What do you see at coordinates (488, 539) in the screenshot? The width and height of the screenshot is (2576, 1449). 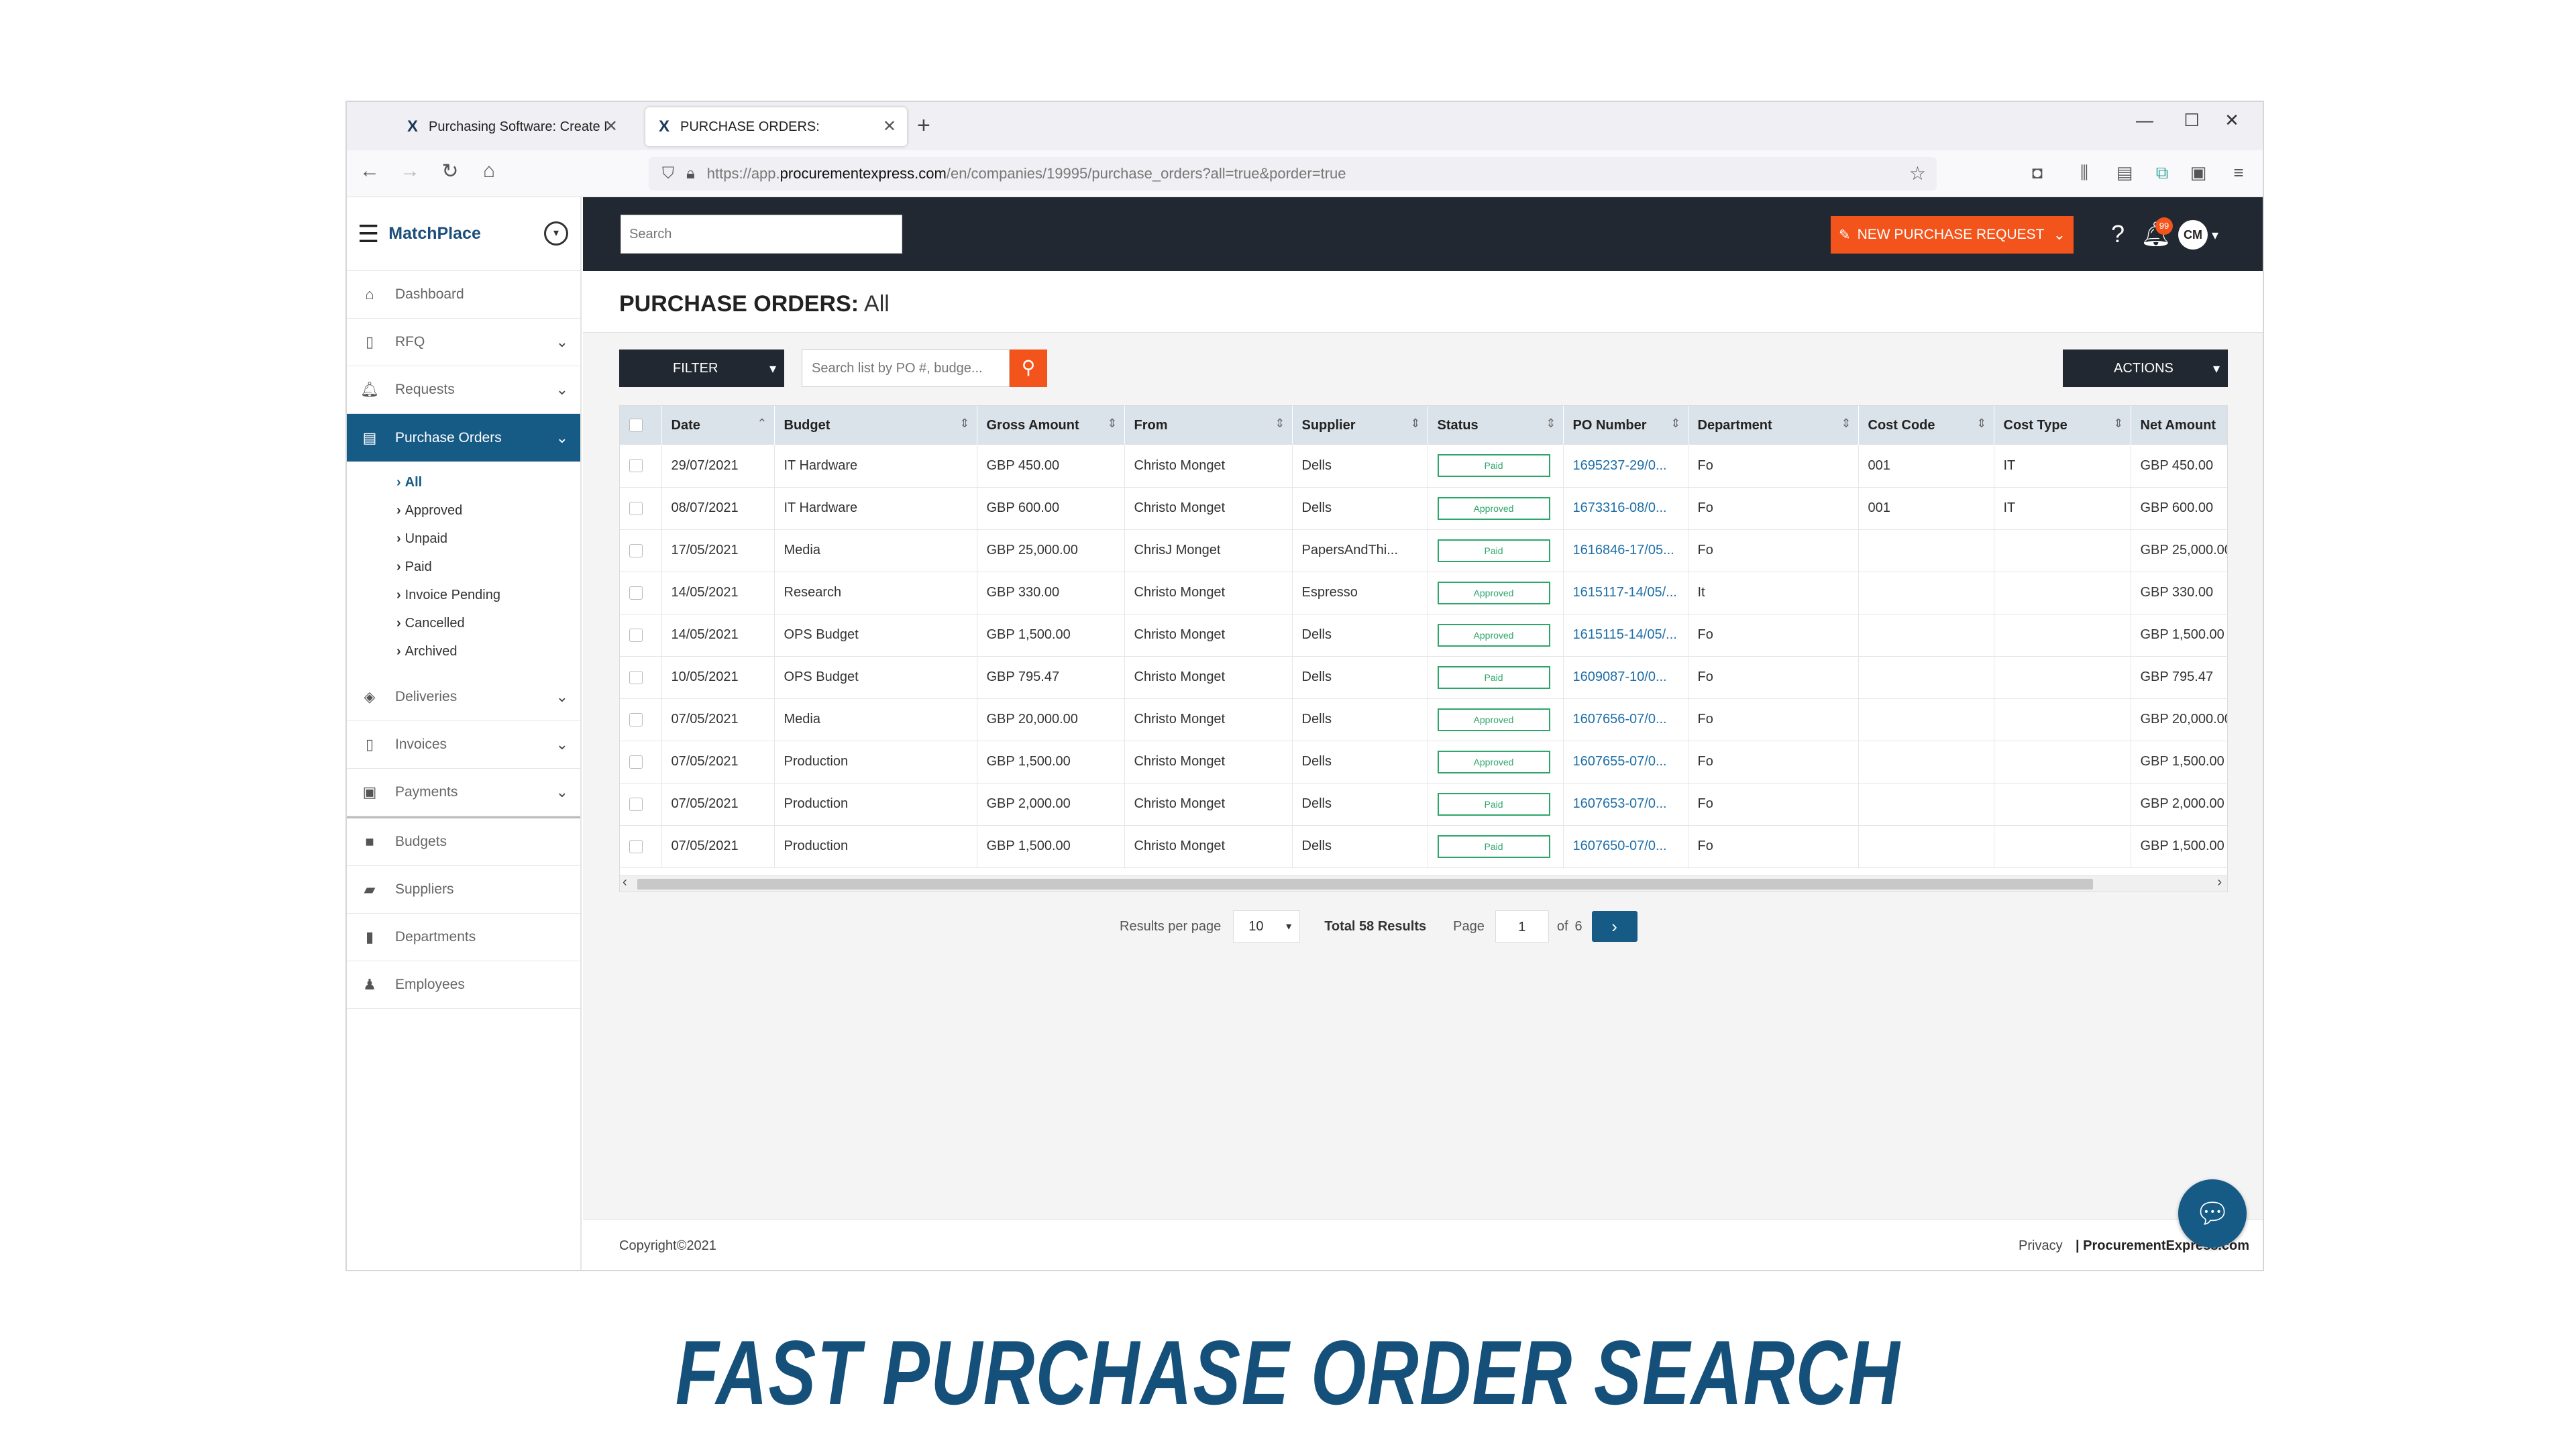 I see `submenu-item-unpaid: › Unpaid` at bounding box center [488, 539].